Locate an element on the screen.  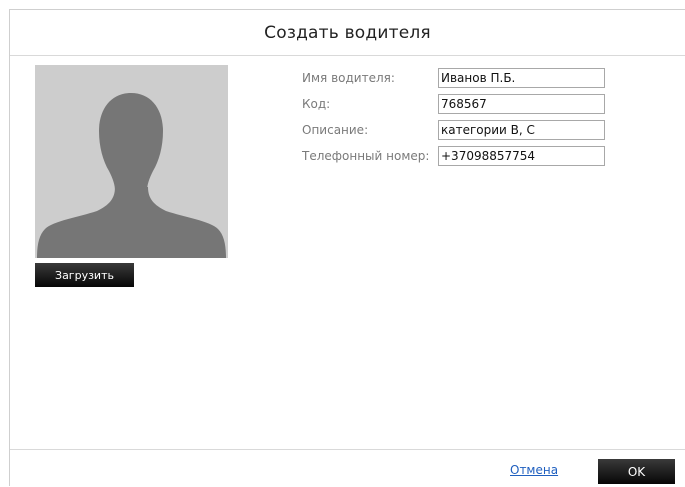
user-silhouette-icon is located at coordinates (131, 161).